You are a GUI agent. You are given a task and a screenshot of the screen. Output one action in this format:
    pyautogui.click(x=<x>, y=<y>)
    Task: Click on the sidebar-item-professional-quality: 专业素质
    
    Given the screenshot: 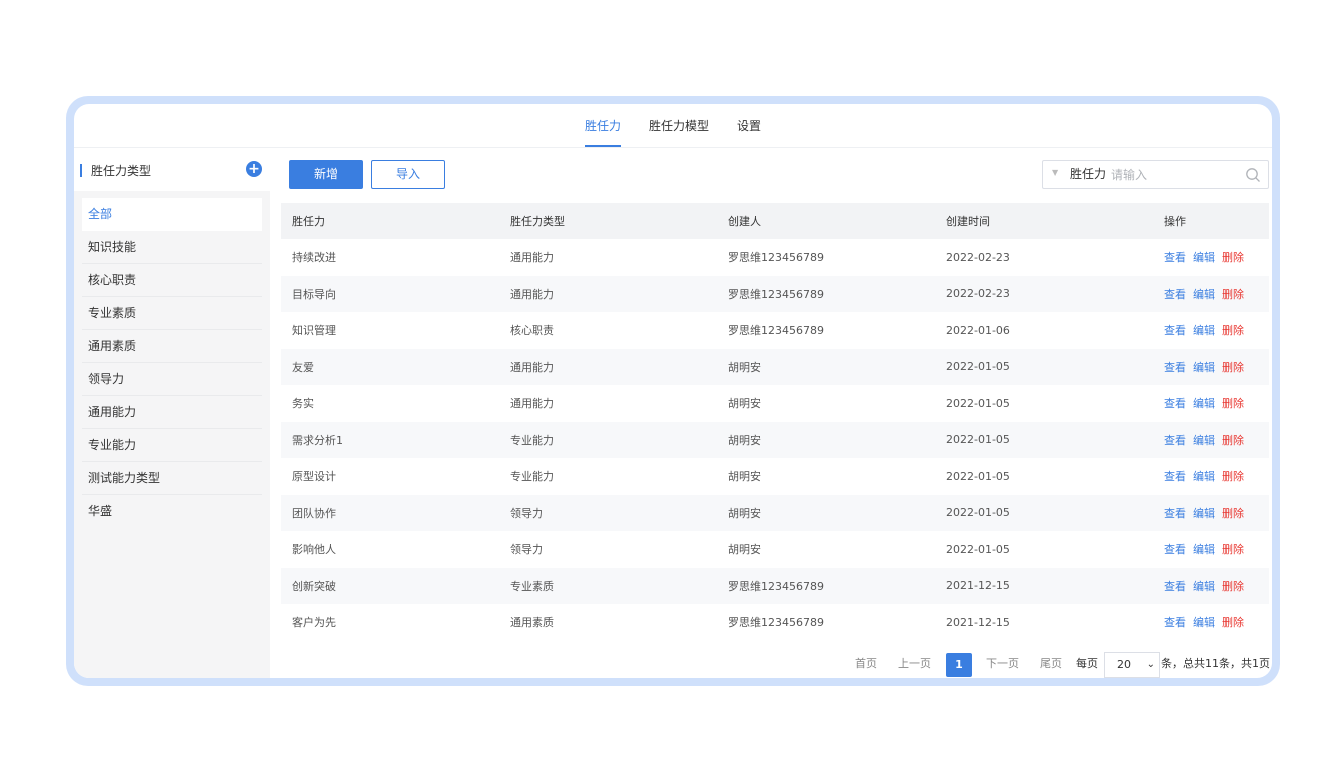 What is the action you would take?
    pyautogui.click(x=172, y=313)
    